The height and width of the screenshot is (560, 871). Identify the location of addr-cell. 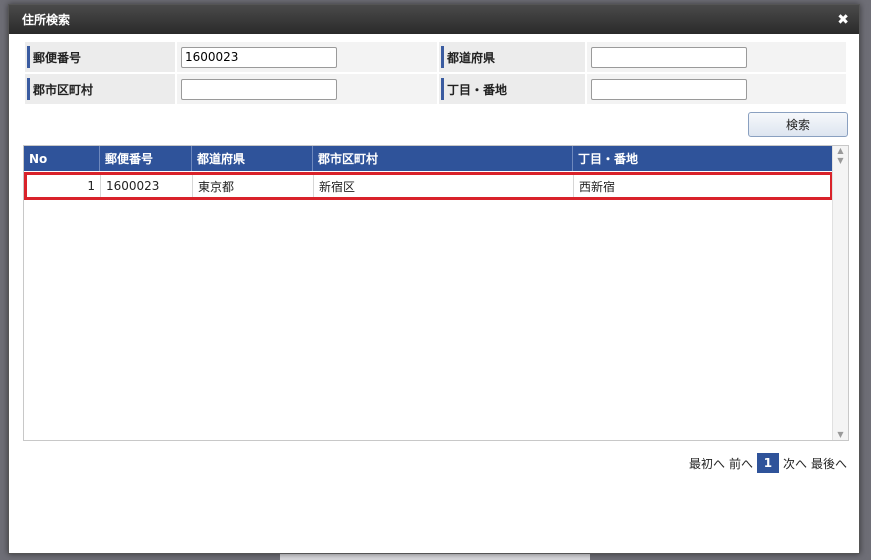
(716, 89).